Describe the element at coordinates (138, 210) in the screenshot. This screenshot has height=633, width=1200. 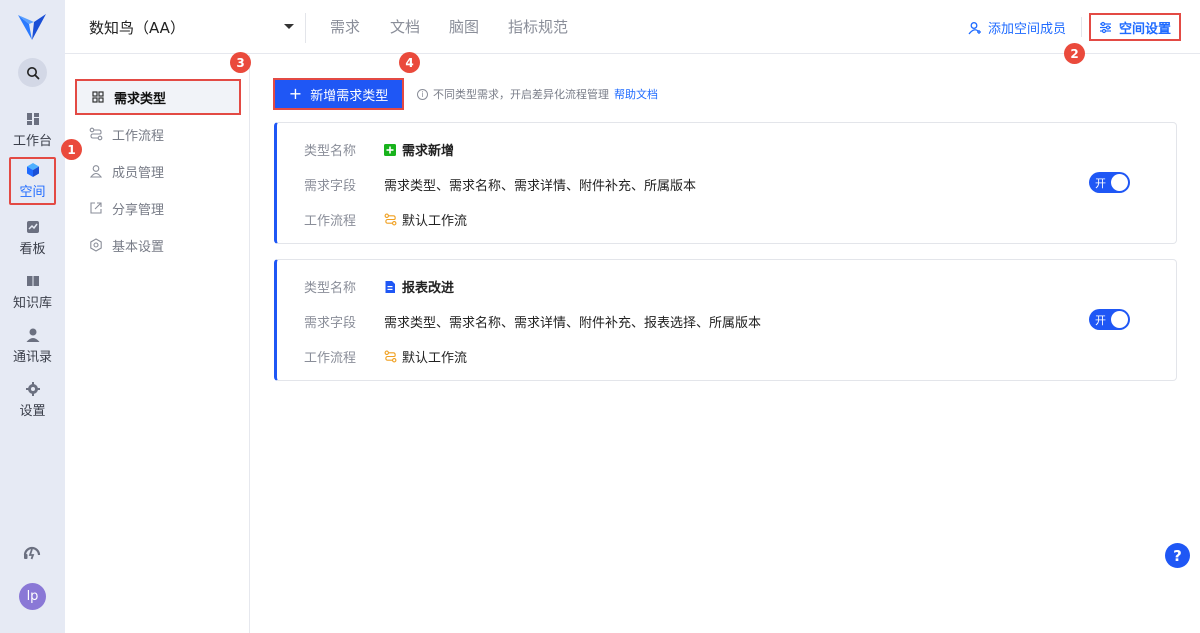
I see `nav-item-label: 分享管理` at that location.